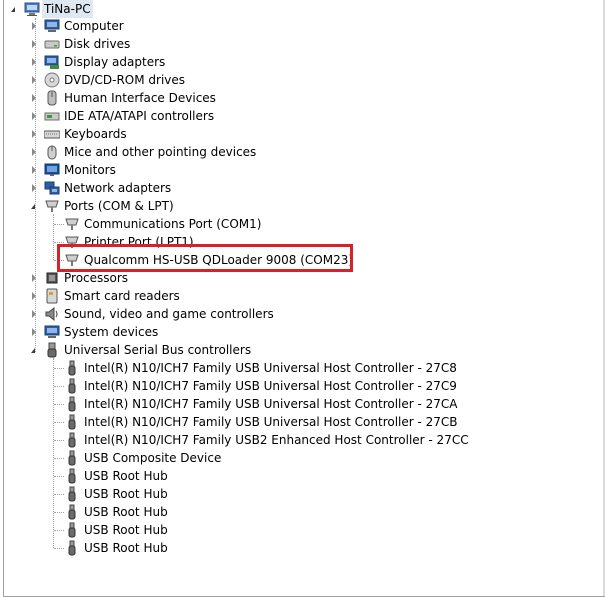 The height and width of the screenshot is (597, 605). Describe the element at coordinates (52, 170) in the screenshot. I see `monitor-icon` at that location.